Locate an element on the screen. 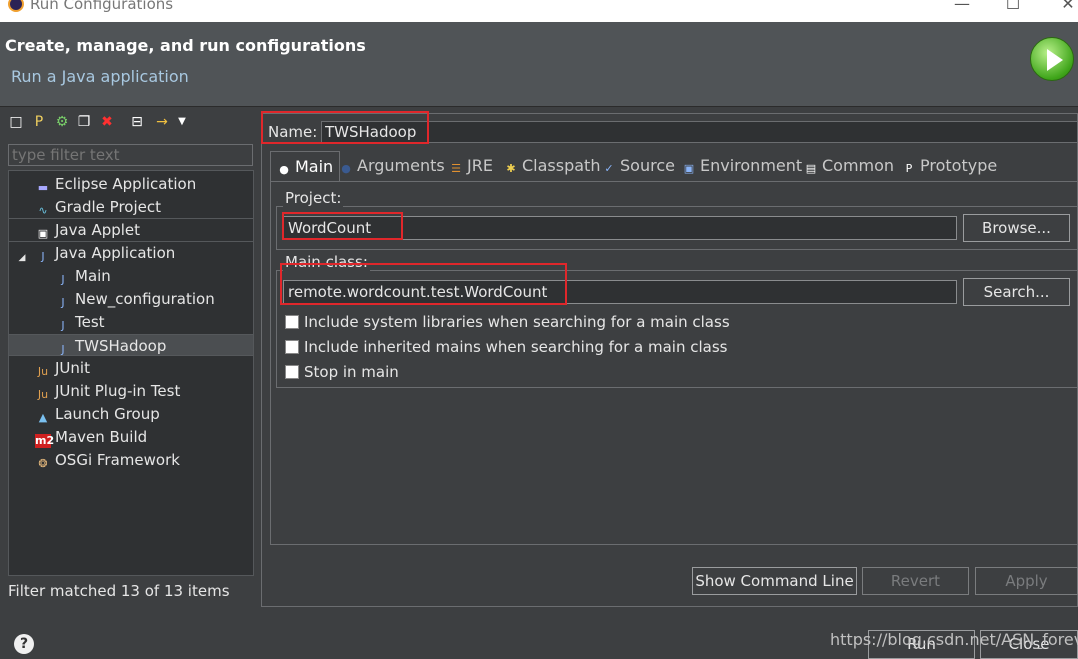 This screenshot has width=1078, height=659. common-tab-icon: ▤ is located at coordinates (811, 168).